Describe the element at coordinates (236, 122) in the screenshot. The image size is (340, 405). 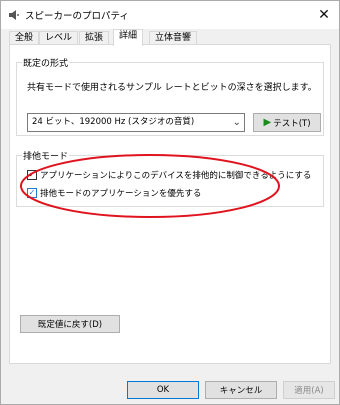
I see `chevron-down-icon: ⌄` at that location.